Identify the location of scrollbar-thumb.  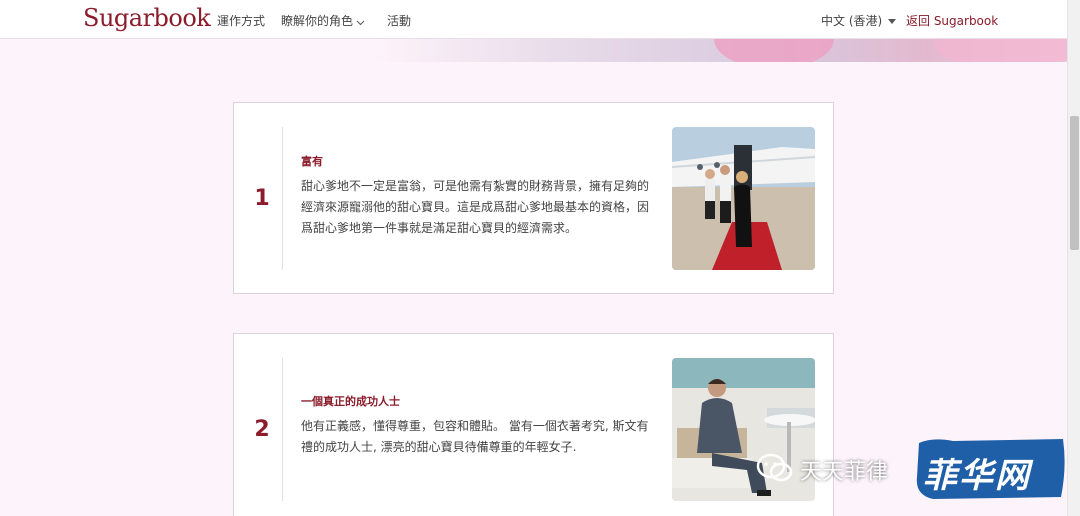
(1074, 183).